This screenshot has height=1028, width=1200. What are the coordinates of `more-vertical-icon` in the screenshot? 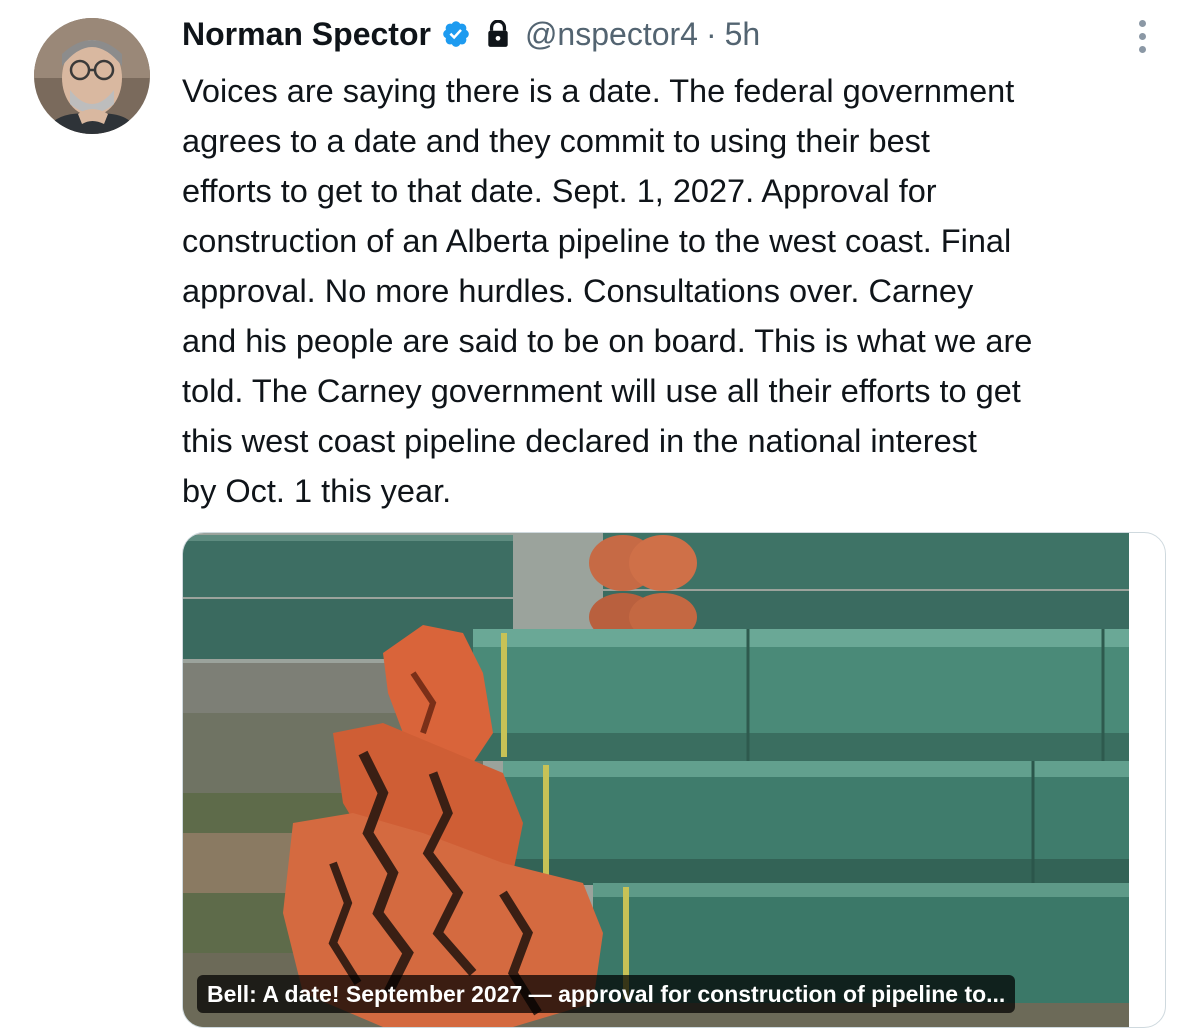 It's located at (1142, 36).